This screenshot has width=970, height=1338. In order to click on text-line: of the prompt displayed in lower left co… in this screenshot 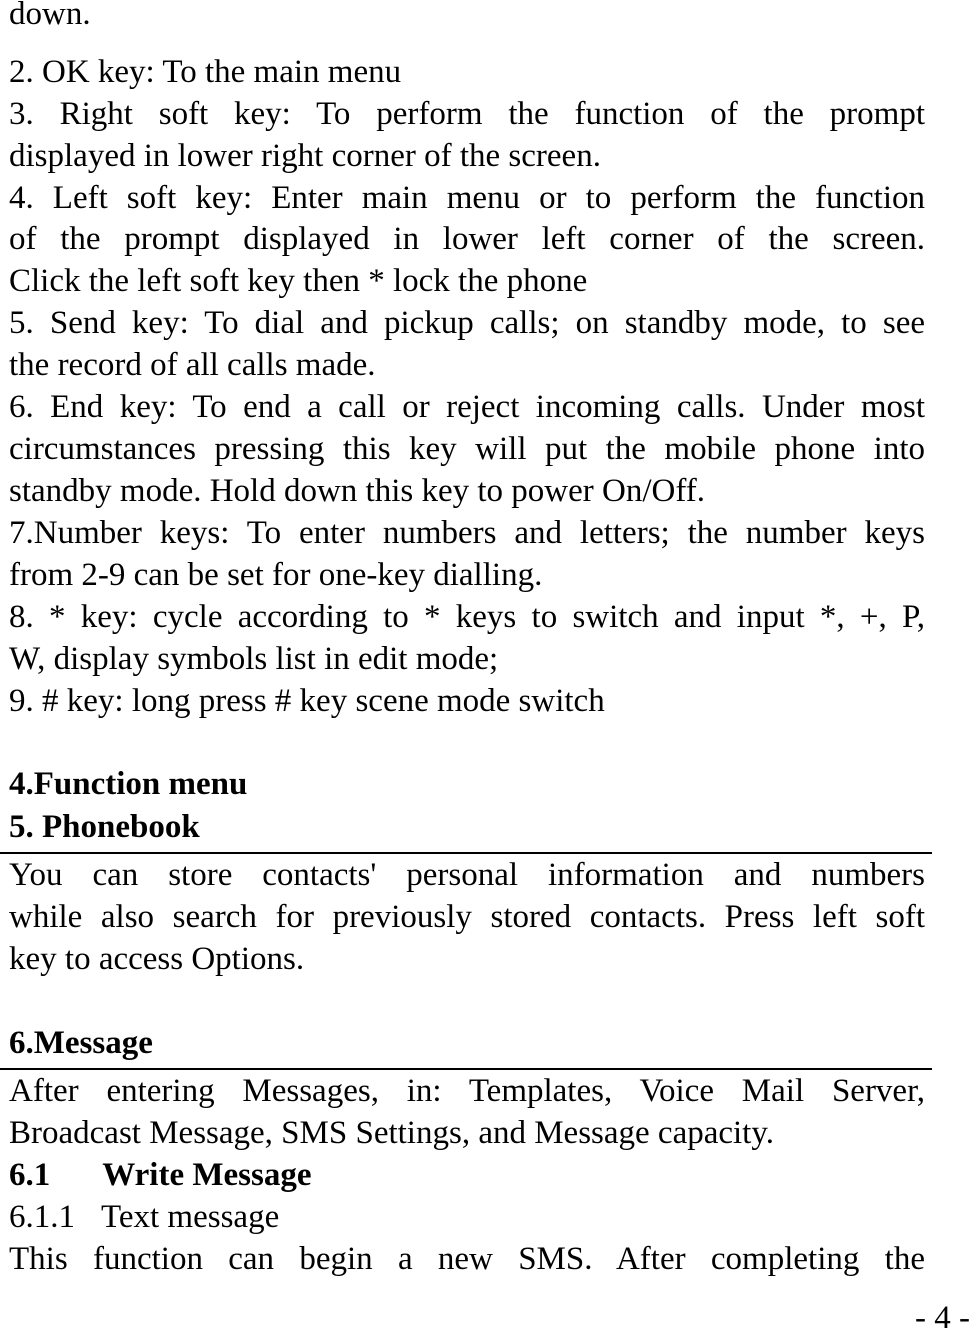, I will do `click(467, 239)`.